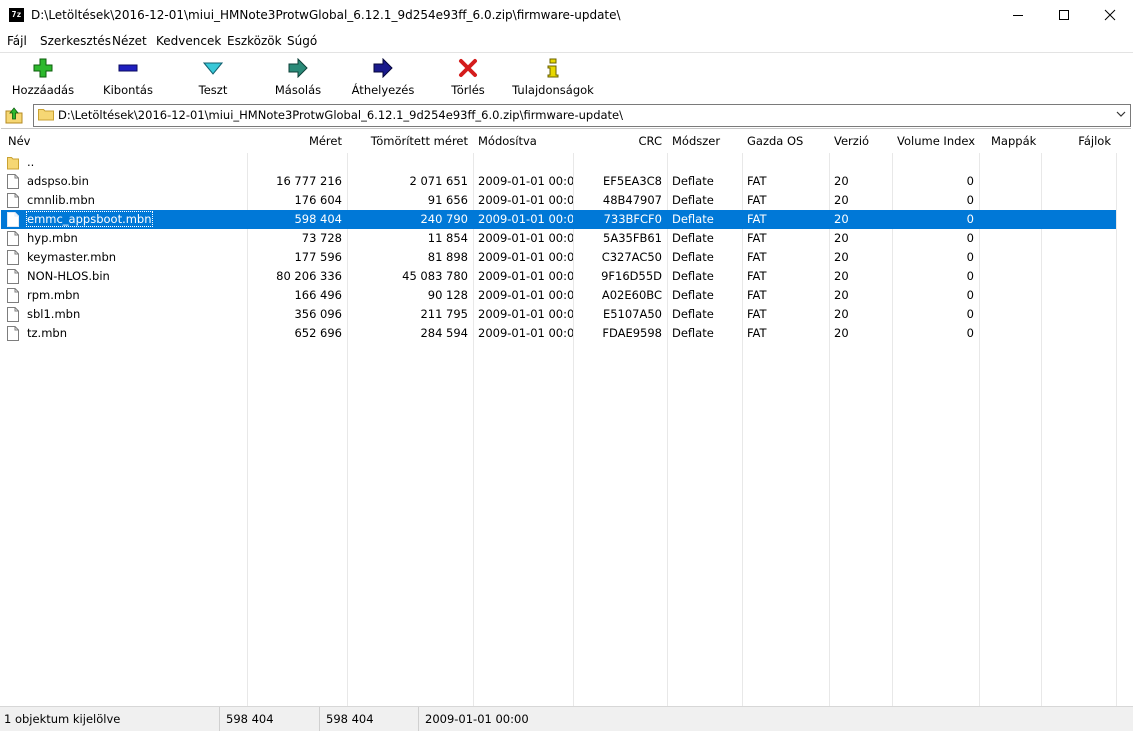 This screenshot has height=731, width=1133. What do you see at coordinates (523, 141) in the screenshot?
I see `column-modified: Módosítva` at bounding box center [523, 141].